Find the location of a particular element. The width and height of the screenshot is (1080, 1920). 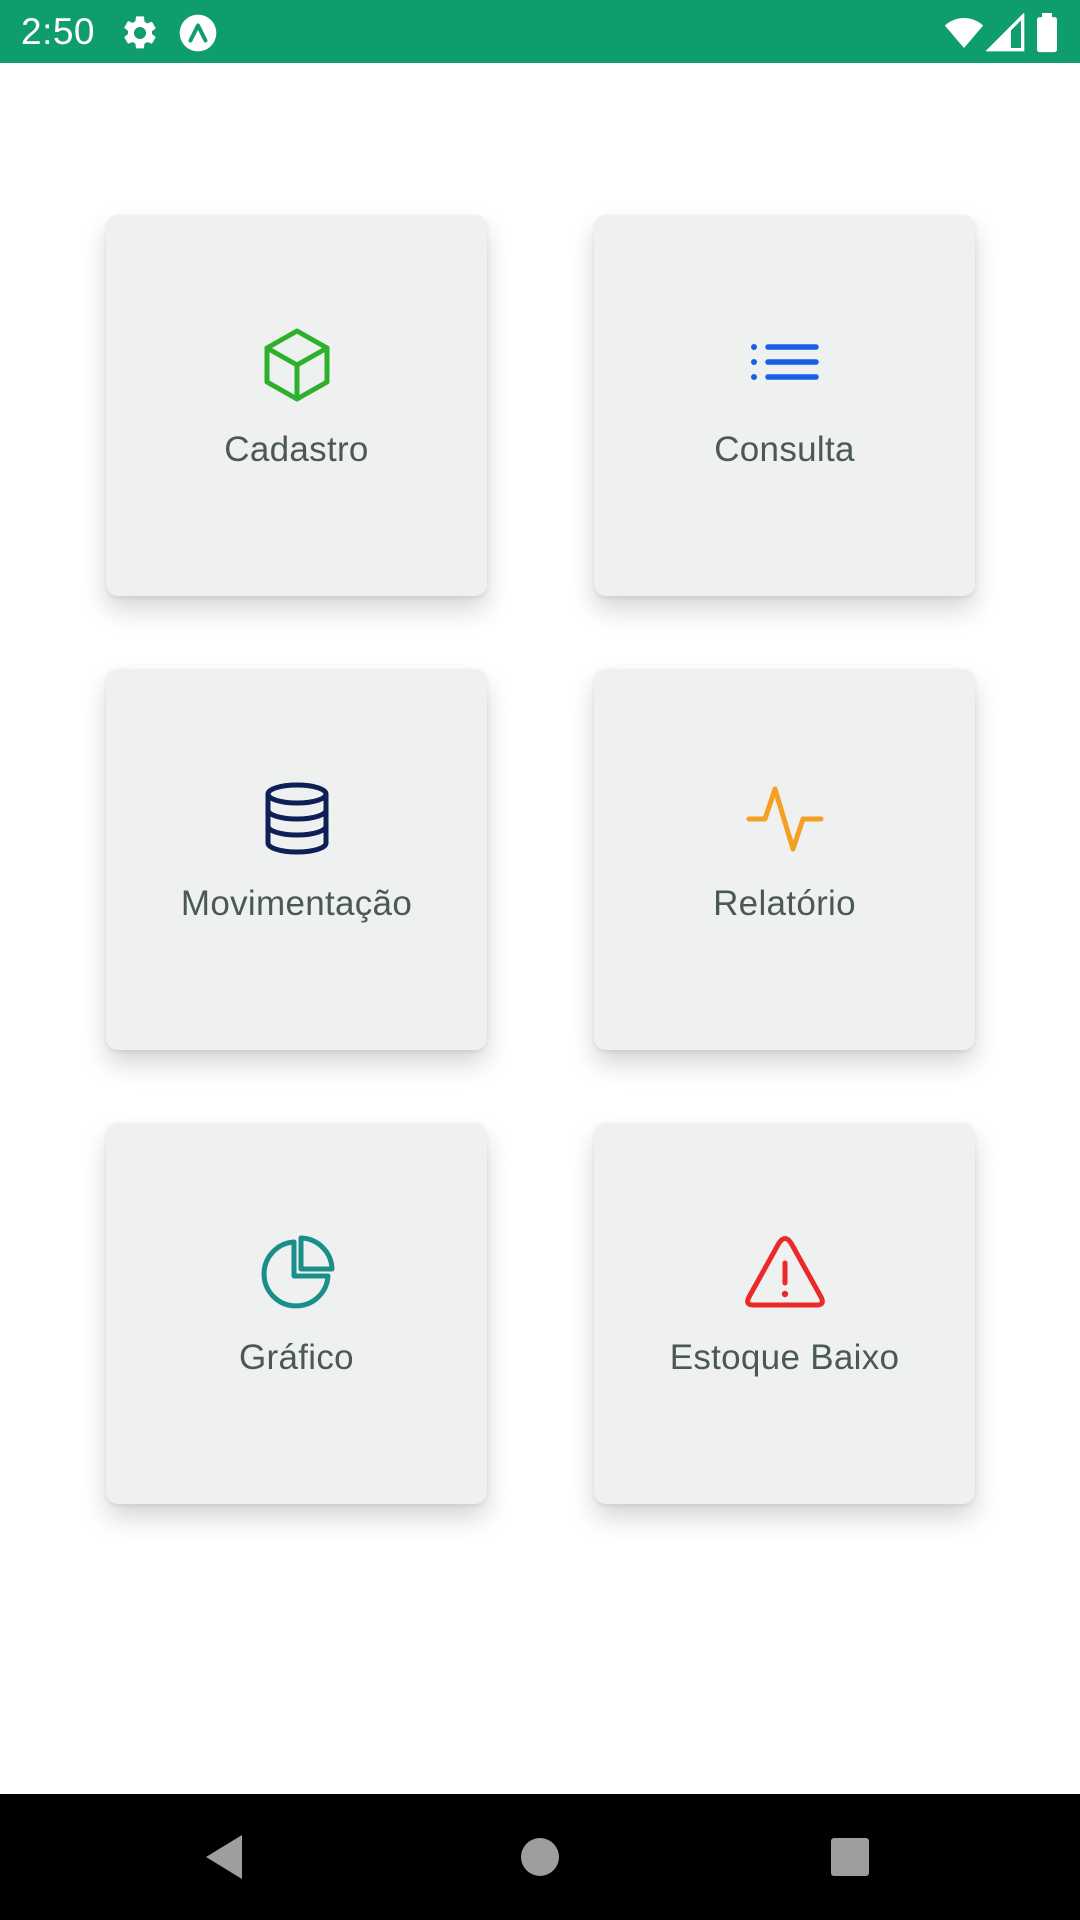

activity-icon is located at coordinates (785, 819).